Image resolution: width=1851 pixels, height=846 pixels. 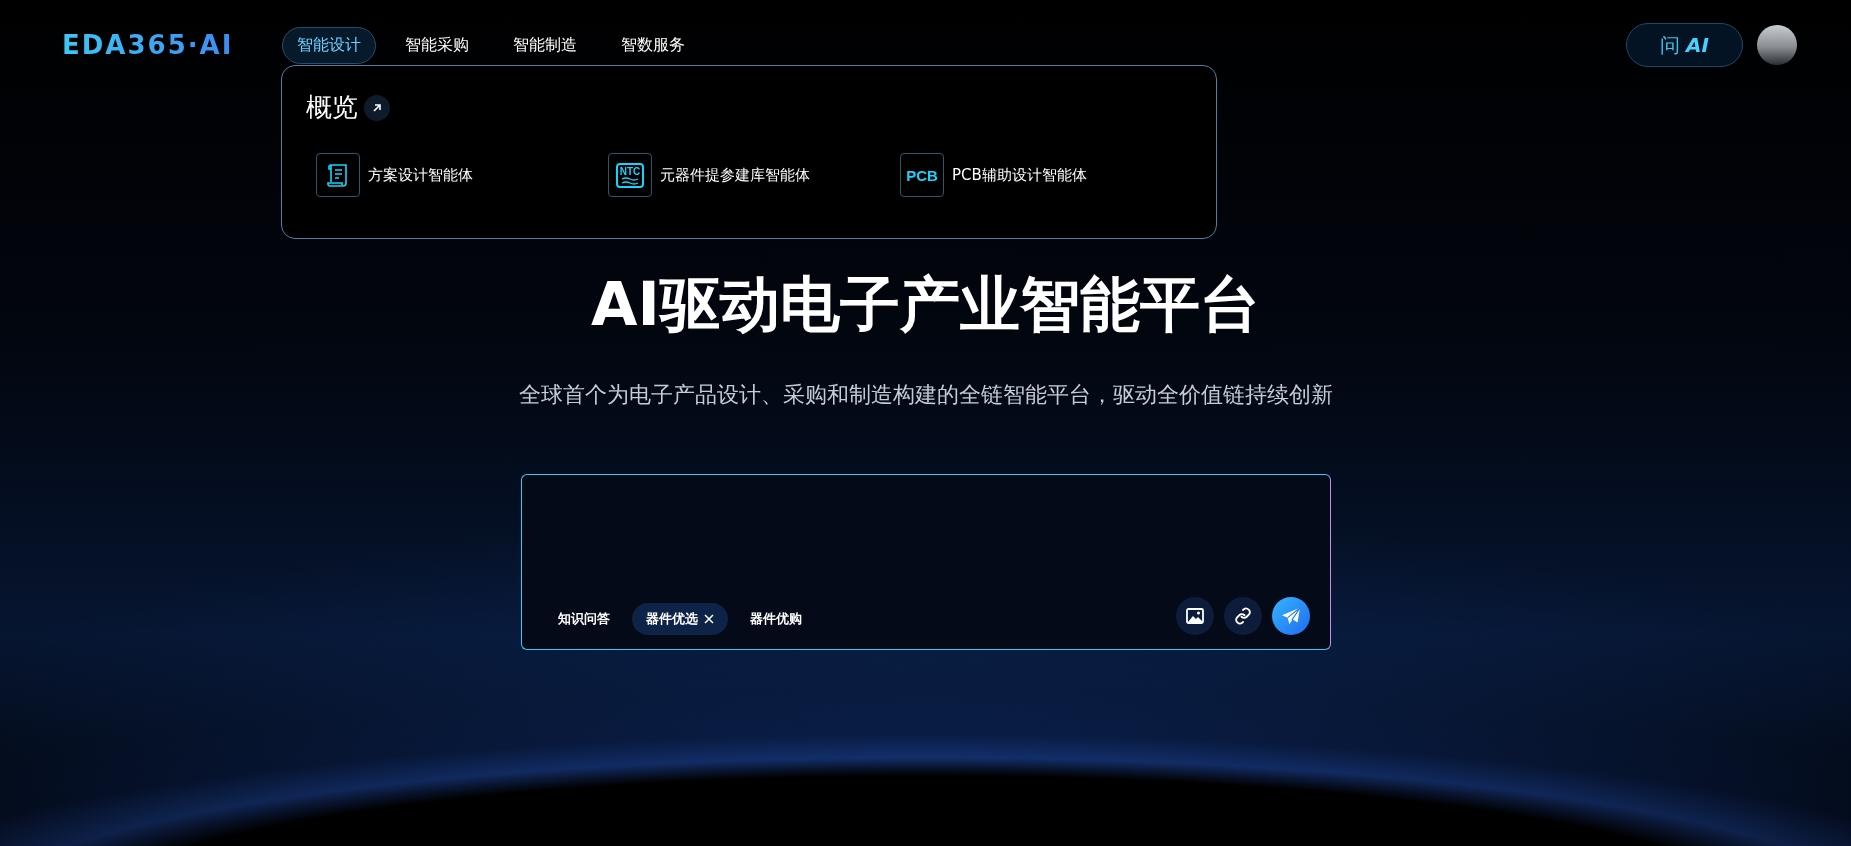 What do you see at coordinates (630, 175) in the screenshot?
I see `ntc-icon: NTC` at bounding box center [630, 175].